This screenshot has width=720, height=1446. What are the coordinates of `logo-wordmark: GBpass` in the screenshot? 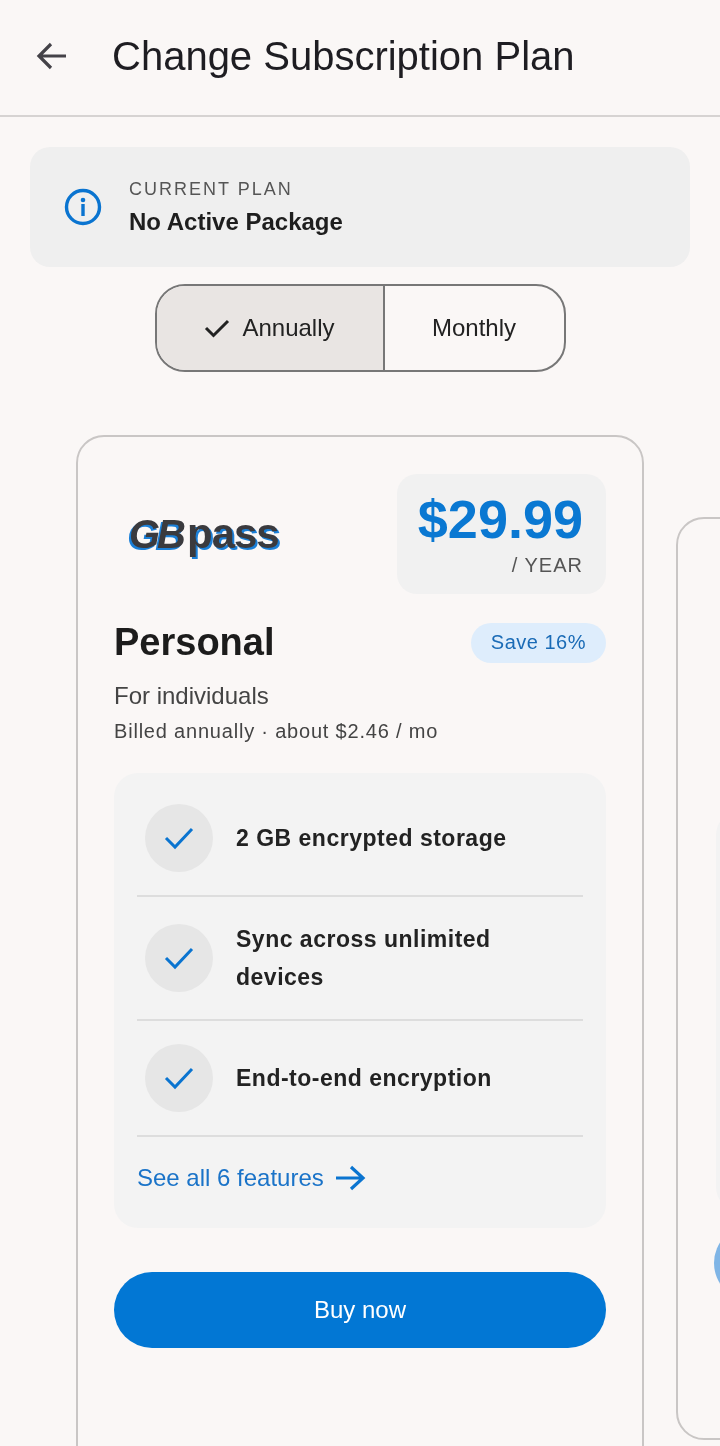 It's located at (204, 534).